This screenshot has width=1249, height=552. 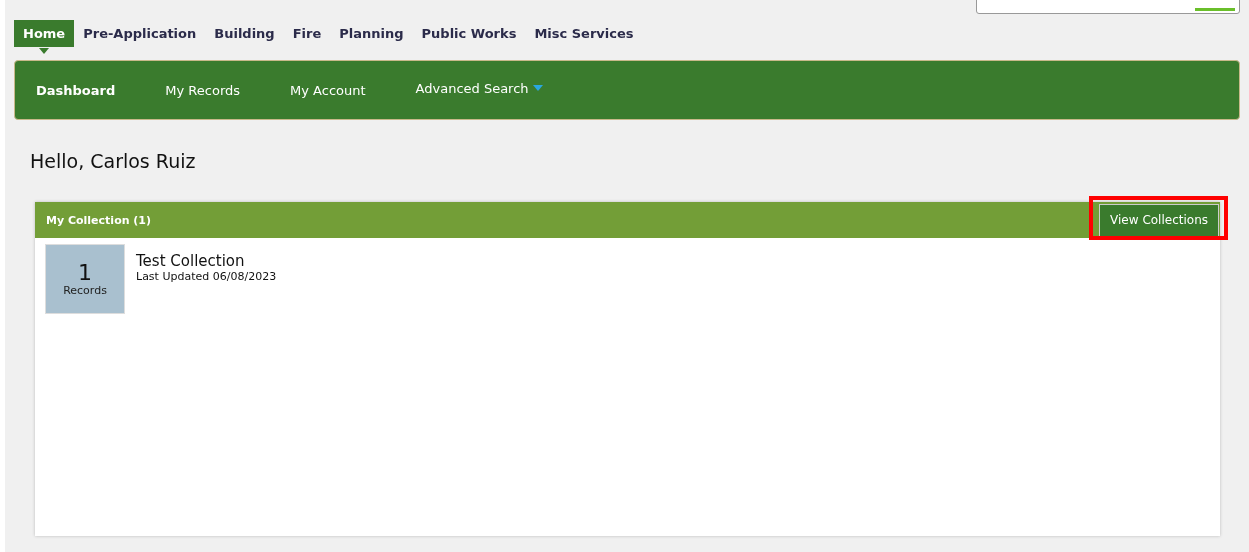 I want to click on record-count-label: Records, so click(x=85, y=290).